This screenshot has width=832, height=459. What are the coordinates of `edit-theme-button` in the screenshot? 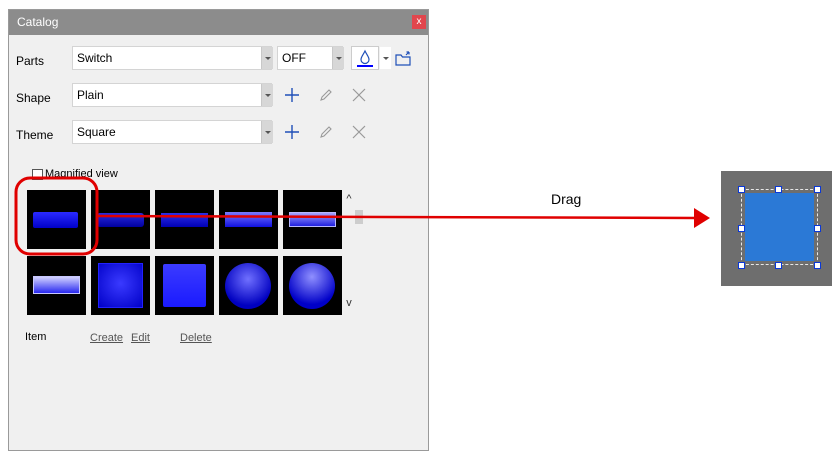 It's located at (326, 132).